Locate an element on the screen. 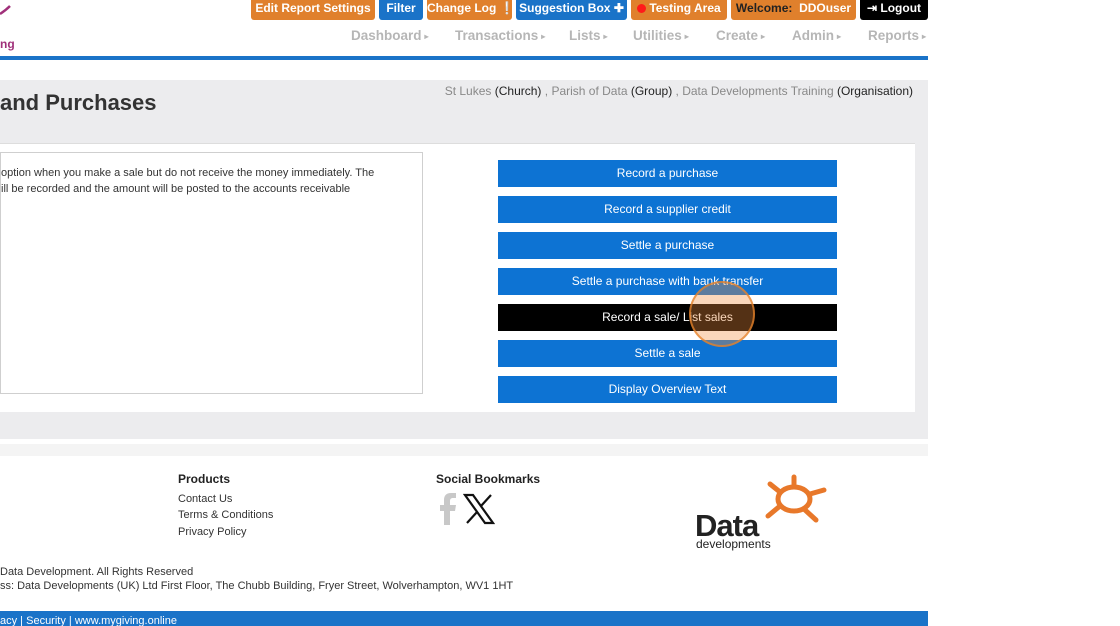  nav-reports: Reports ▸ is located at coordinates (897, 37).